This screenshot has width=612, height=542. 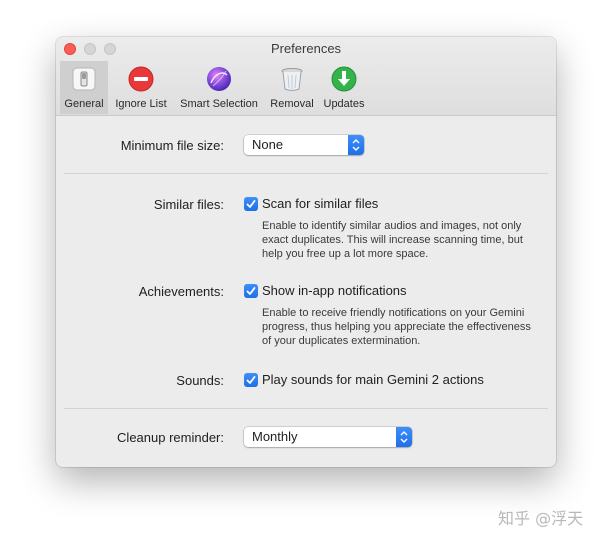 I want to click on cleanup-reminder-value: Monthly, so click(x=275, y=436).